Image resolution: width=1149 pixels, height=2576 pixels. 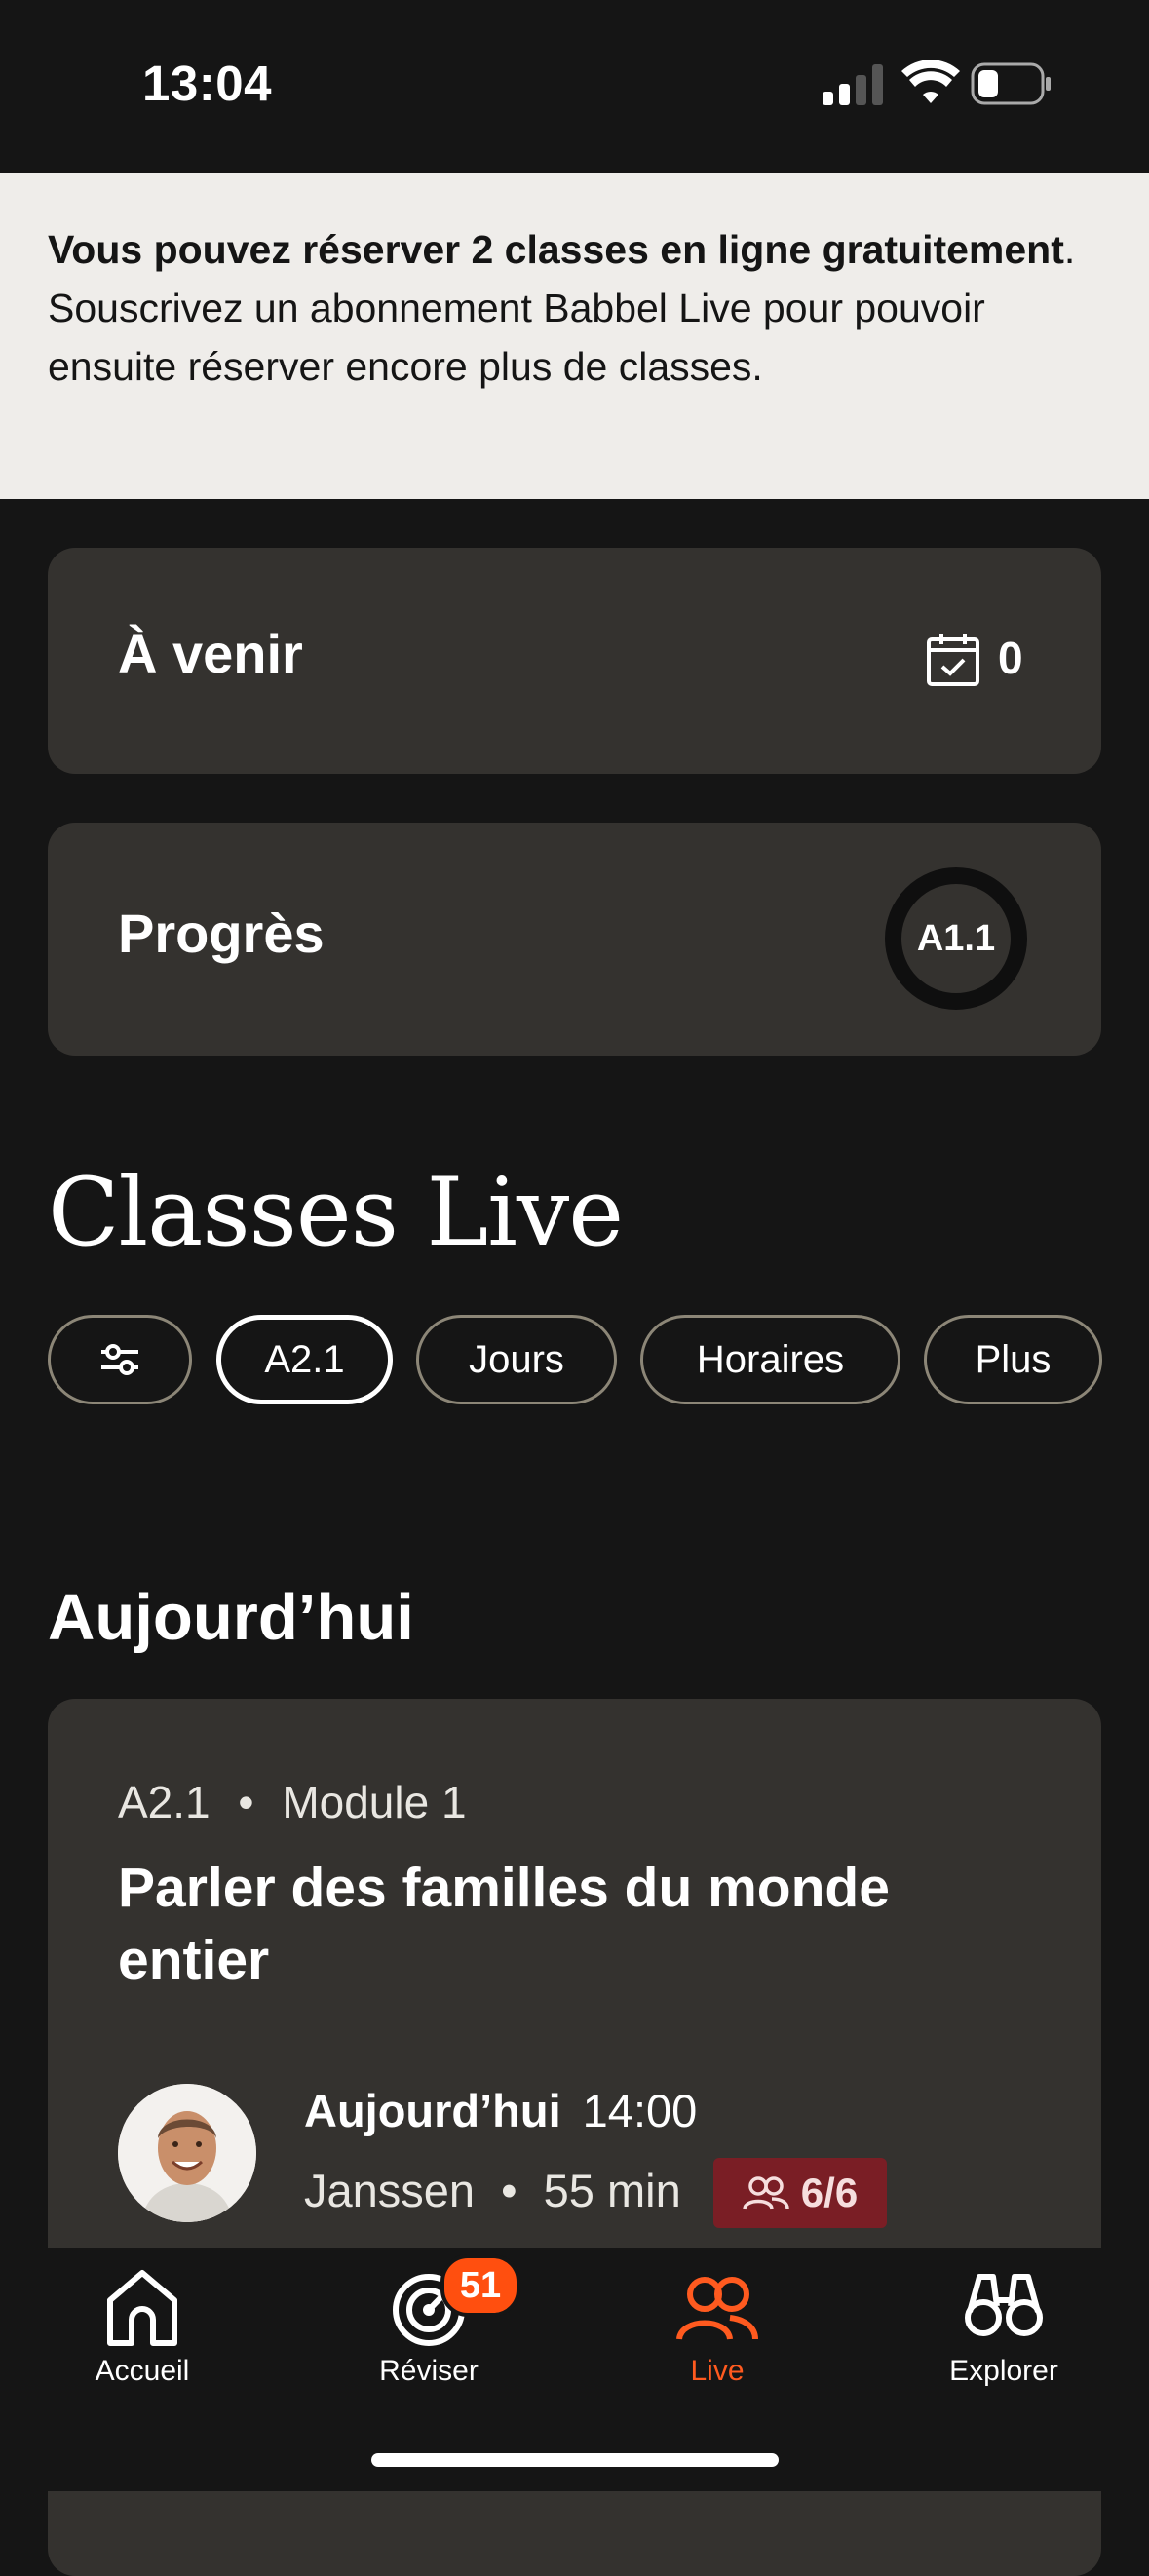 I want to click on class-module: Module 1, so click(x=374, y=1802).